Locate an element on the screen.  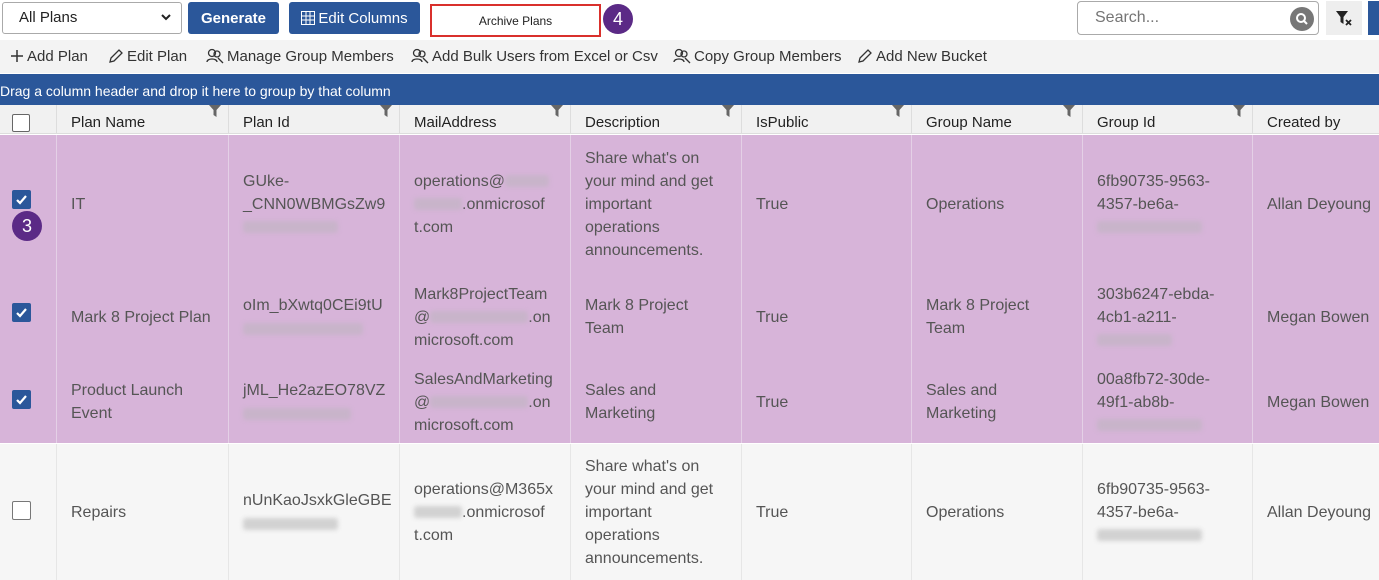
copy-group-members-button: Copy Group Members is located at coordinates (757, 56).